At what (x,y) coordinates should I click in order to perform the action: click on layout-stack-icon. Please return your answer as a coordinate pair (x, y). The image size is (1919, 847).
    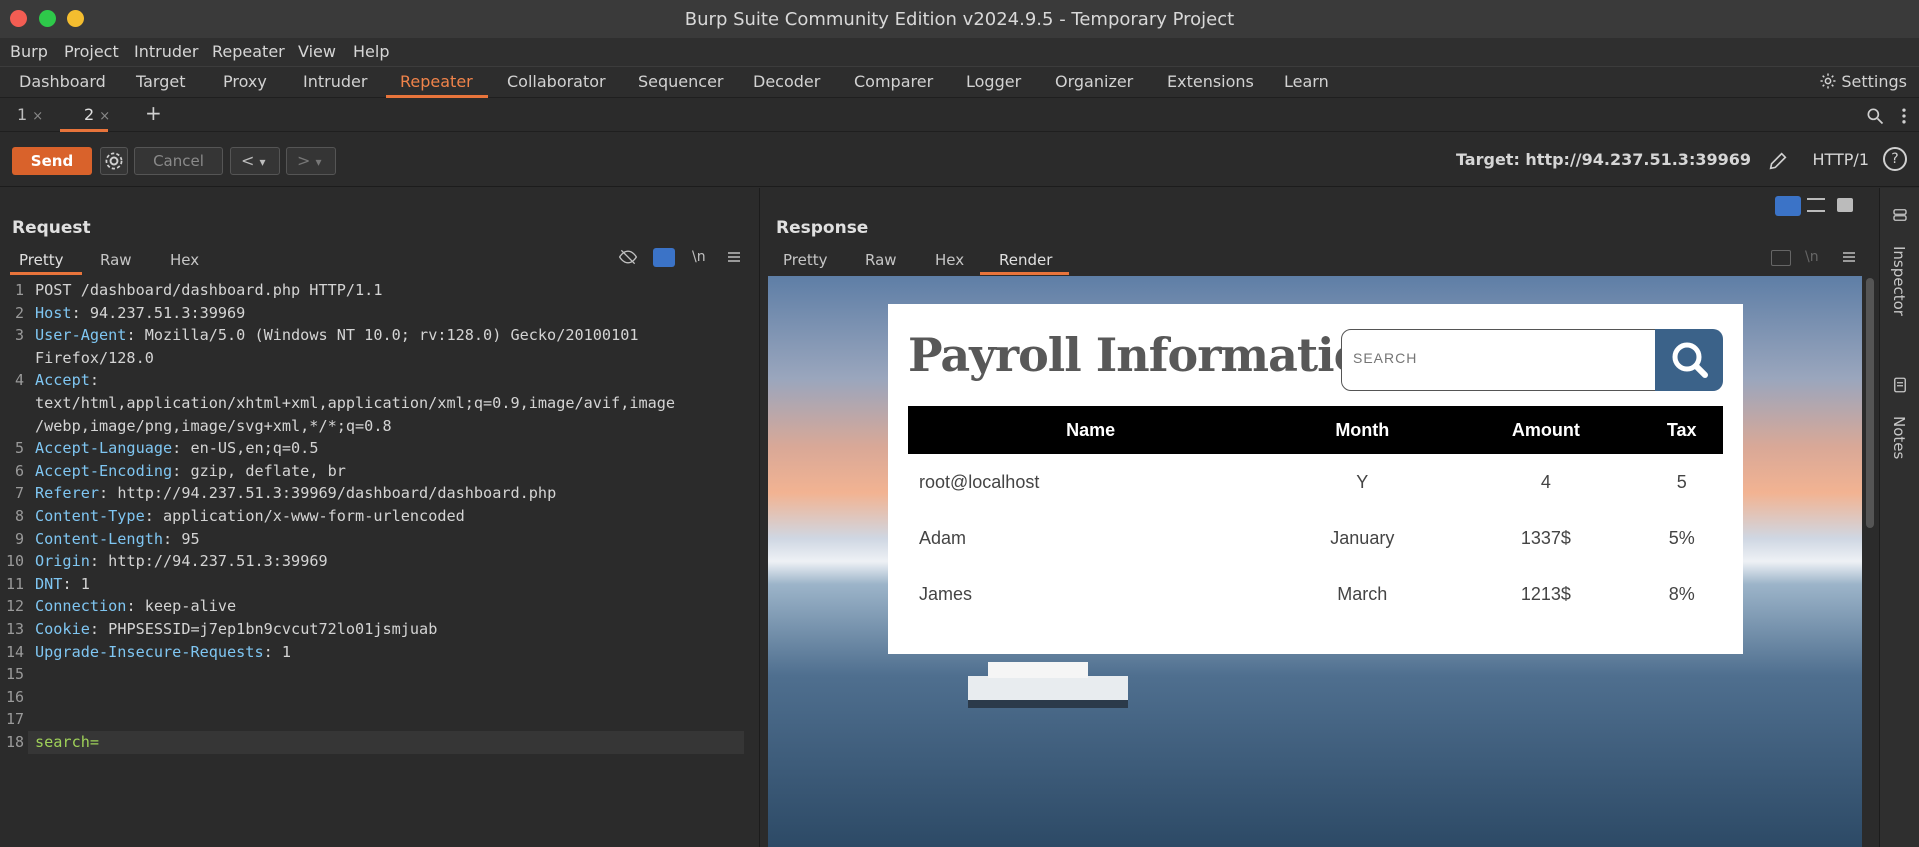
    Looking at the image, I should click on (1816, 205).